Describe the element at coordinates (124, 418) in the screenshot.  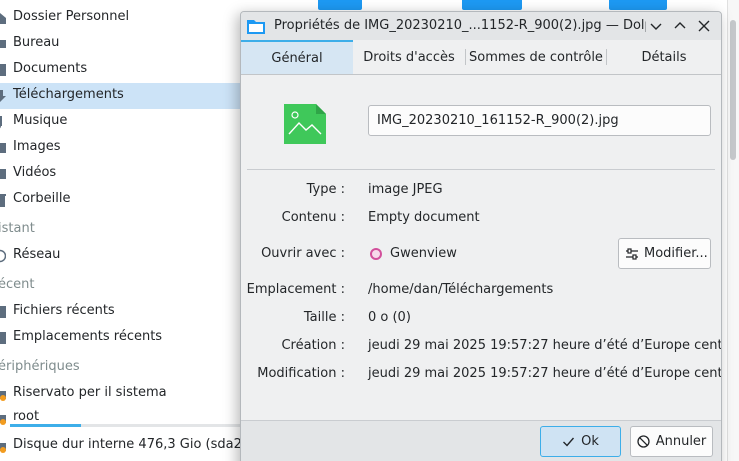
I see `place-device-root: root` at that location.